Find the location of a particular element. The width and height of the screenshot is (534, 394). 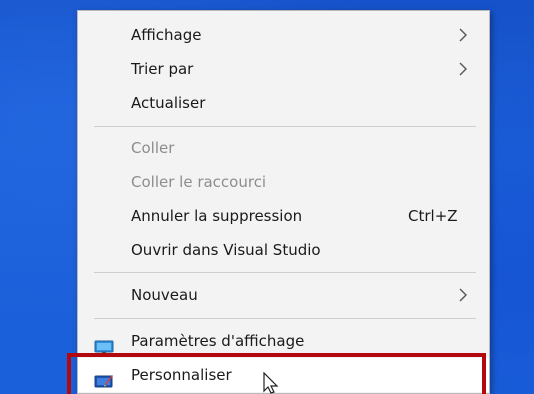

menu-item-label: Nouveau is located at coordinates (164, 295).